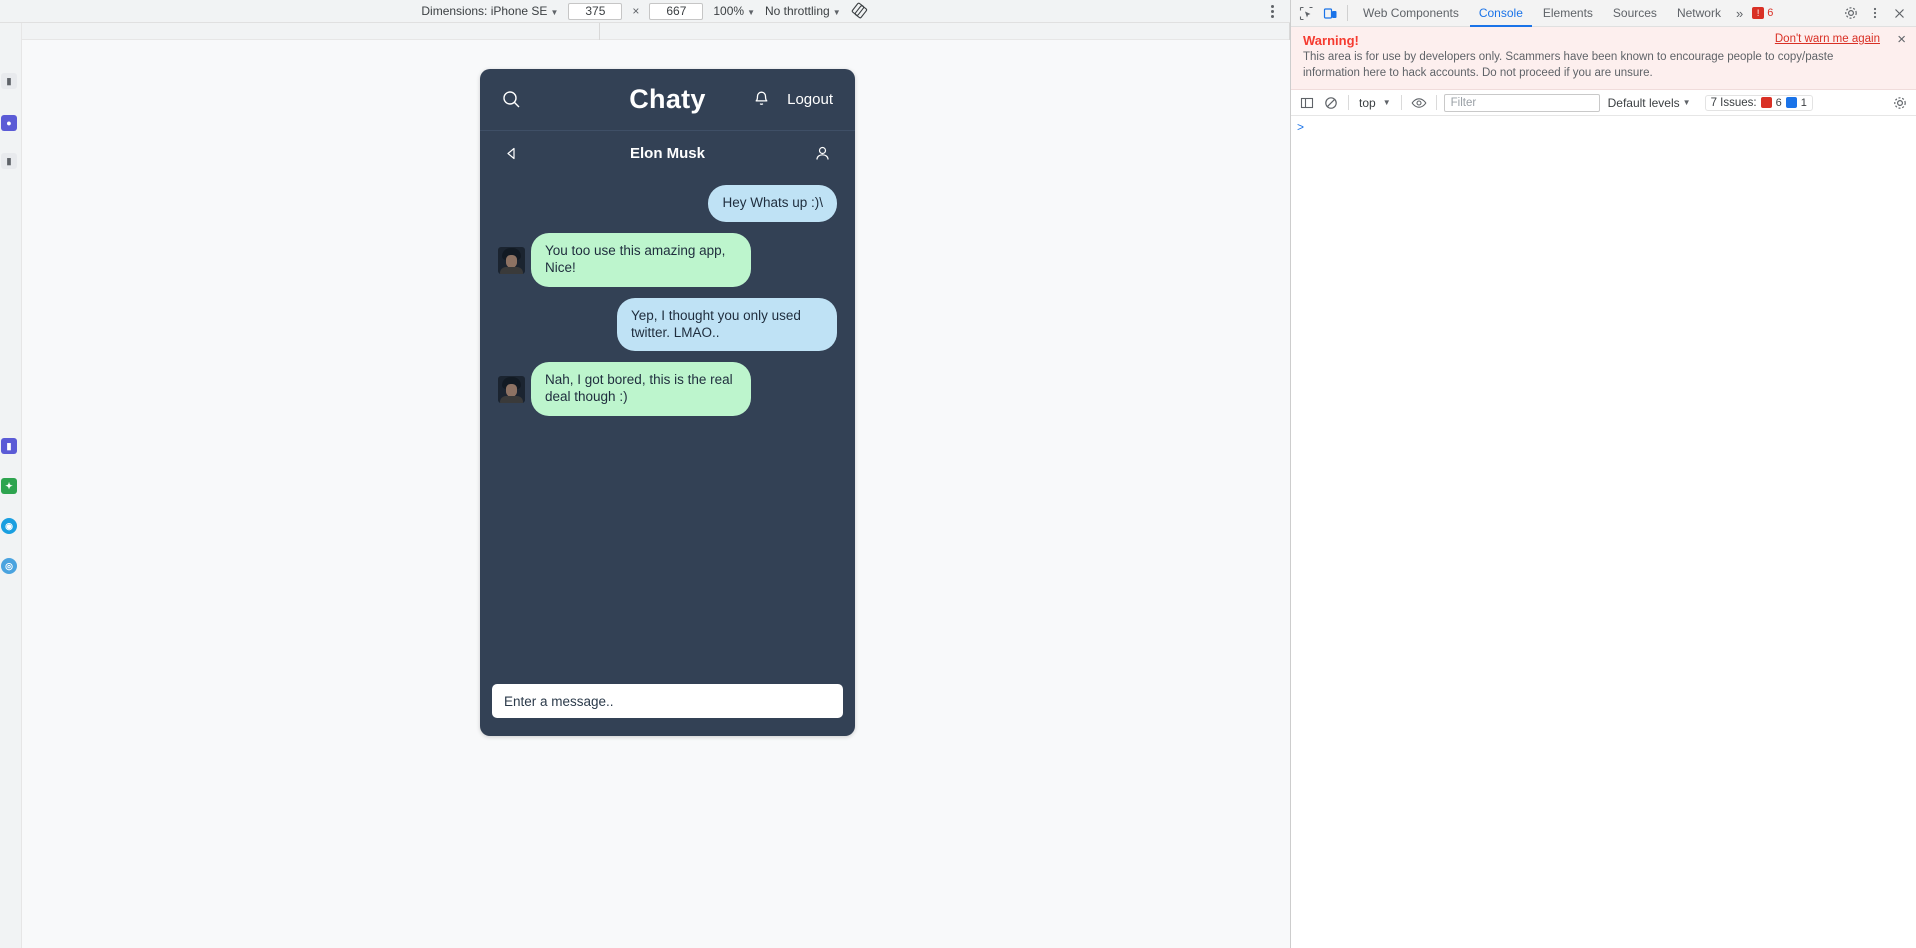 Image resolution: width=1916 pixels, height=948 pixels. What do you see at coordinates (1739, 13) in the screenshot?
I see `more-tabs-icon: »` at bounding box center [1739, 13].